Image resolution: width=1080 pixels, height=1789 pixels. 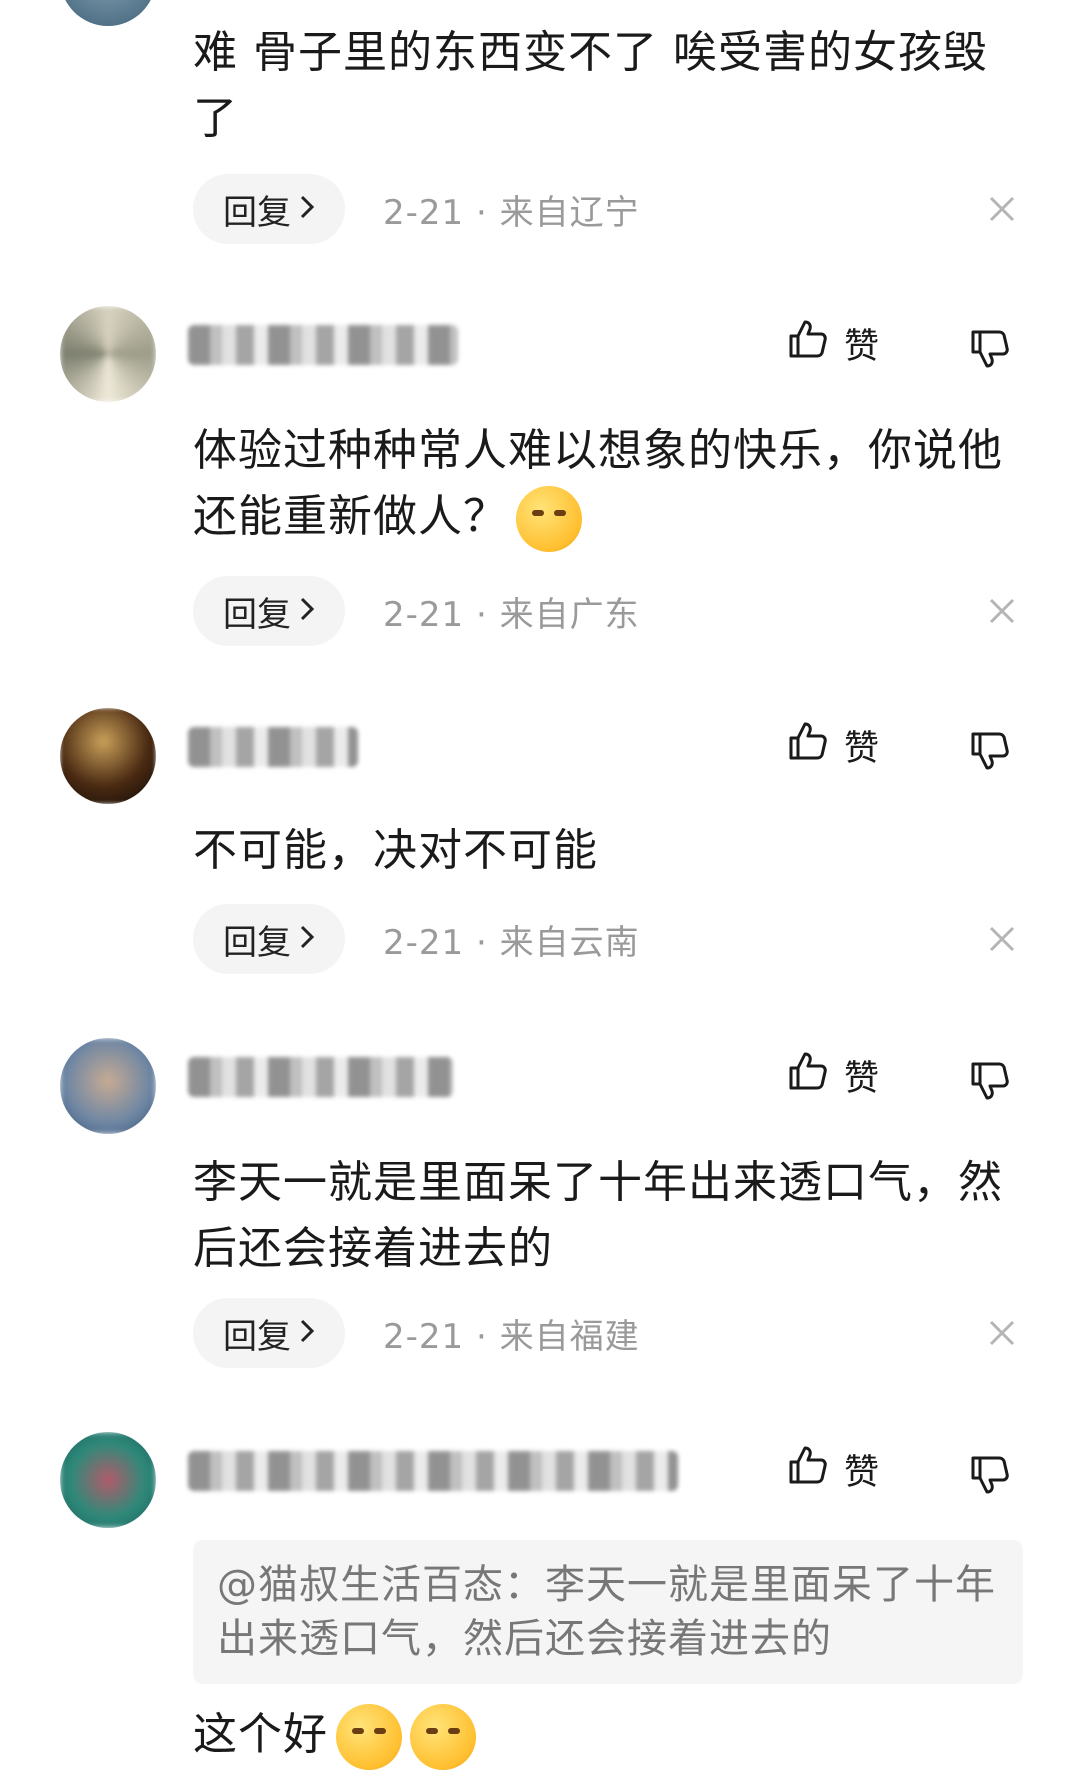 What do you see at coordinates (598, 1215) in the screenshot?
I see `comment-text: 李天一就是里面呆了十年出来透口气，然后还会接着进去的` at bounding box center [598, 1215].